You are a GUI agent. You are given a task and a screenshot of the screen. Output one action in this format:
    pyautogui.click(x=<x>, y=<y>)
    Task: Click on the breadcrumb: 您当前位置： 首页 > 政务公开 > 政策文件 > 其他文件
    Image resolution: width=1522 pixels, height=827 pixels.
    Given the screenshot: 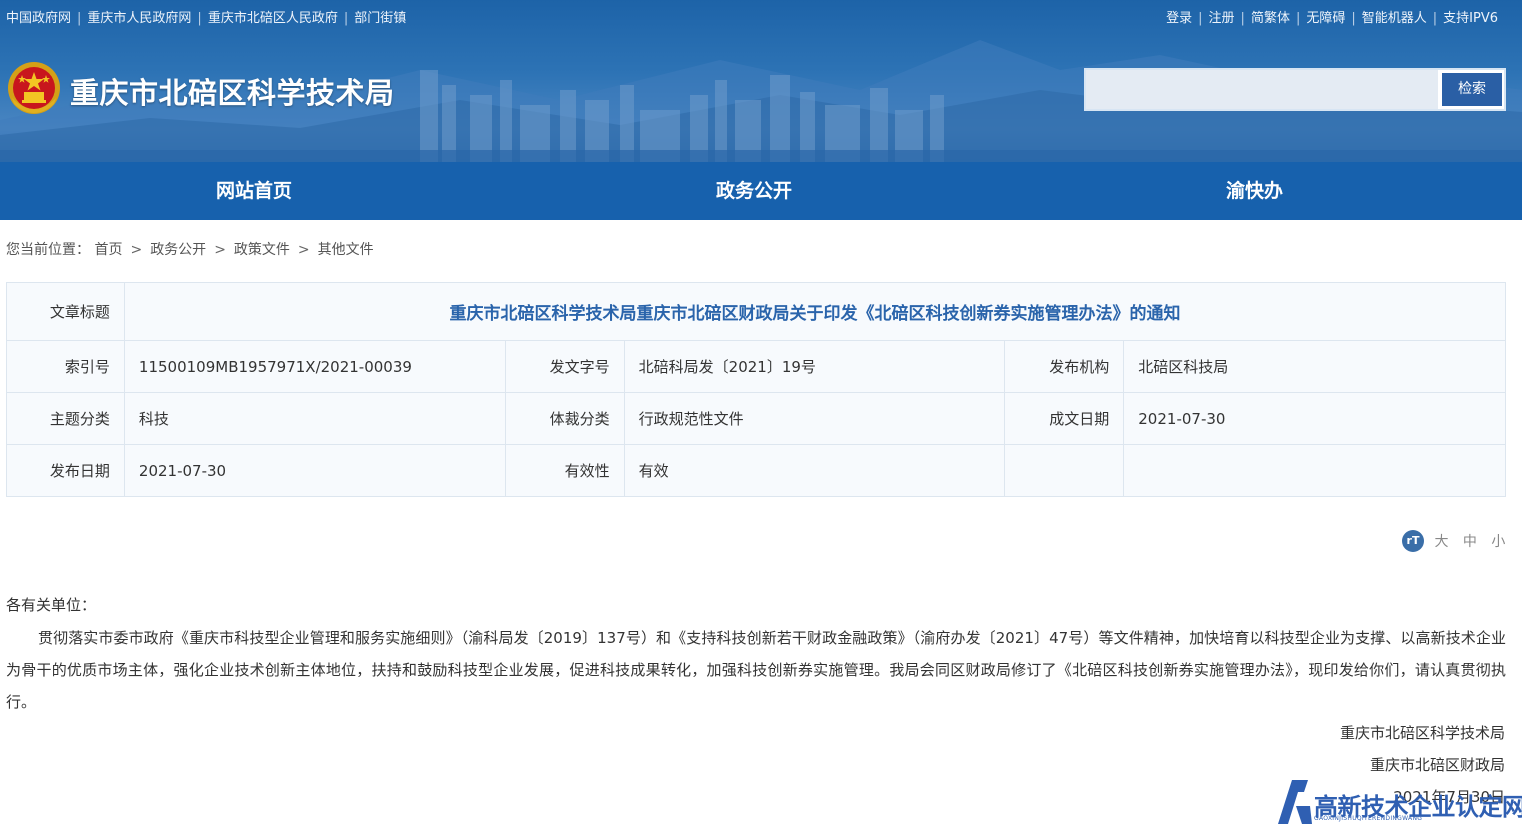 What is the action you would take?
    pyautogui.click(x=190, y=250)
    